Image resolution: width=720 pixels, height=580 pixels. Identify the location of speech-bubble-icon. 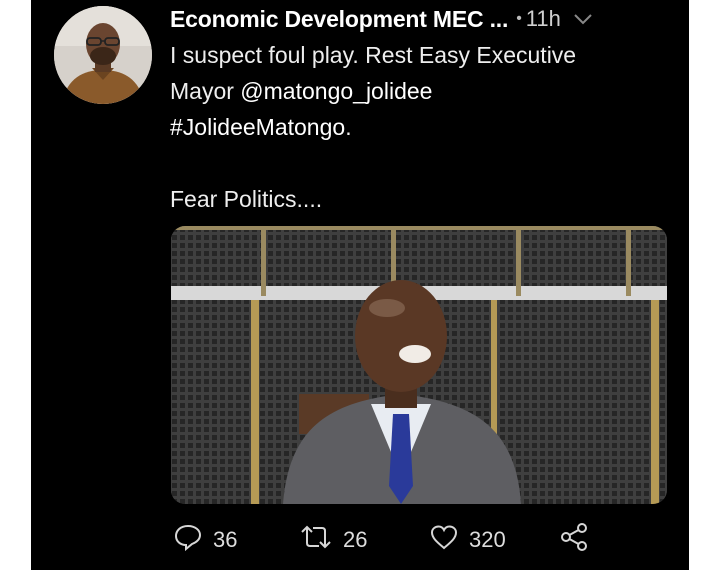
(188, 540).